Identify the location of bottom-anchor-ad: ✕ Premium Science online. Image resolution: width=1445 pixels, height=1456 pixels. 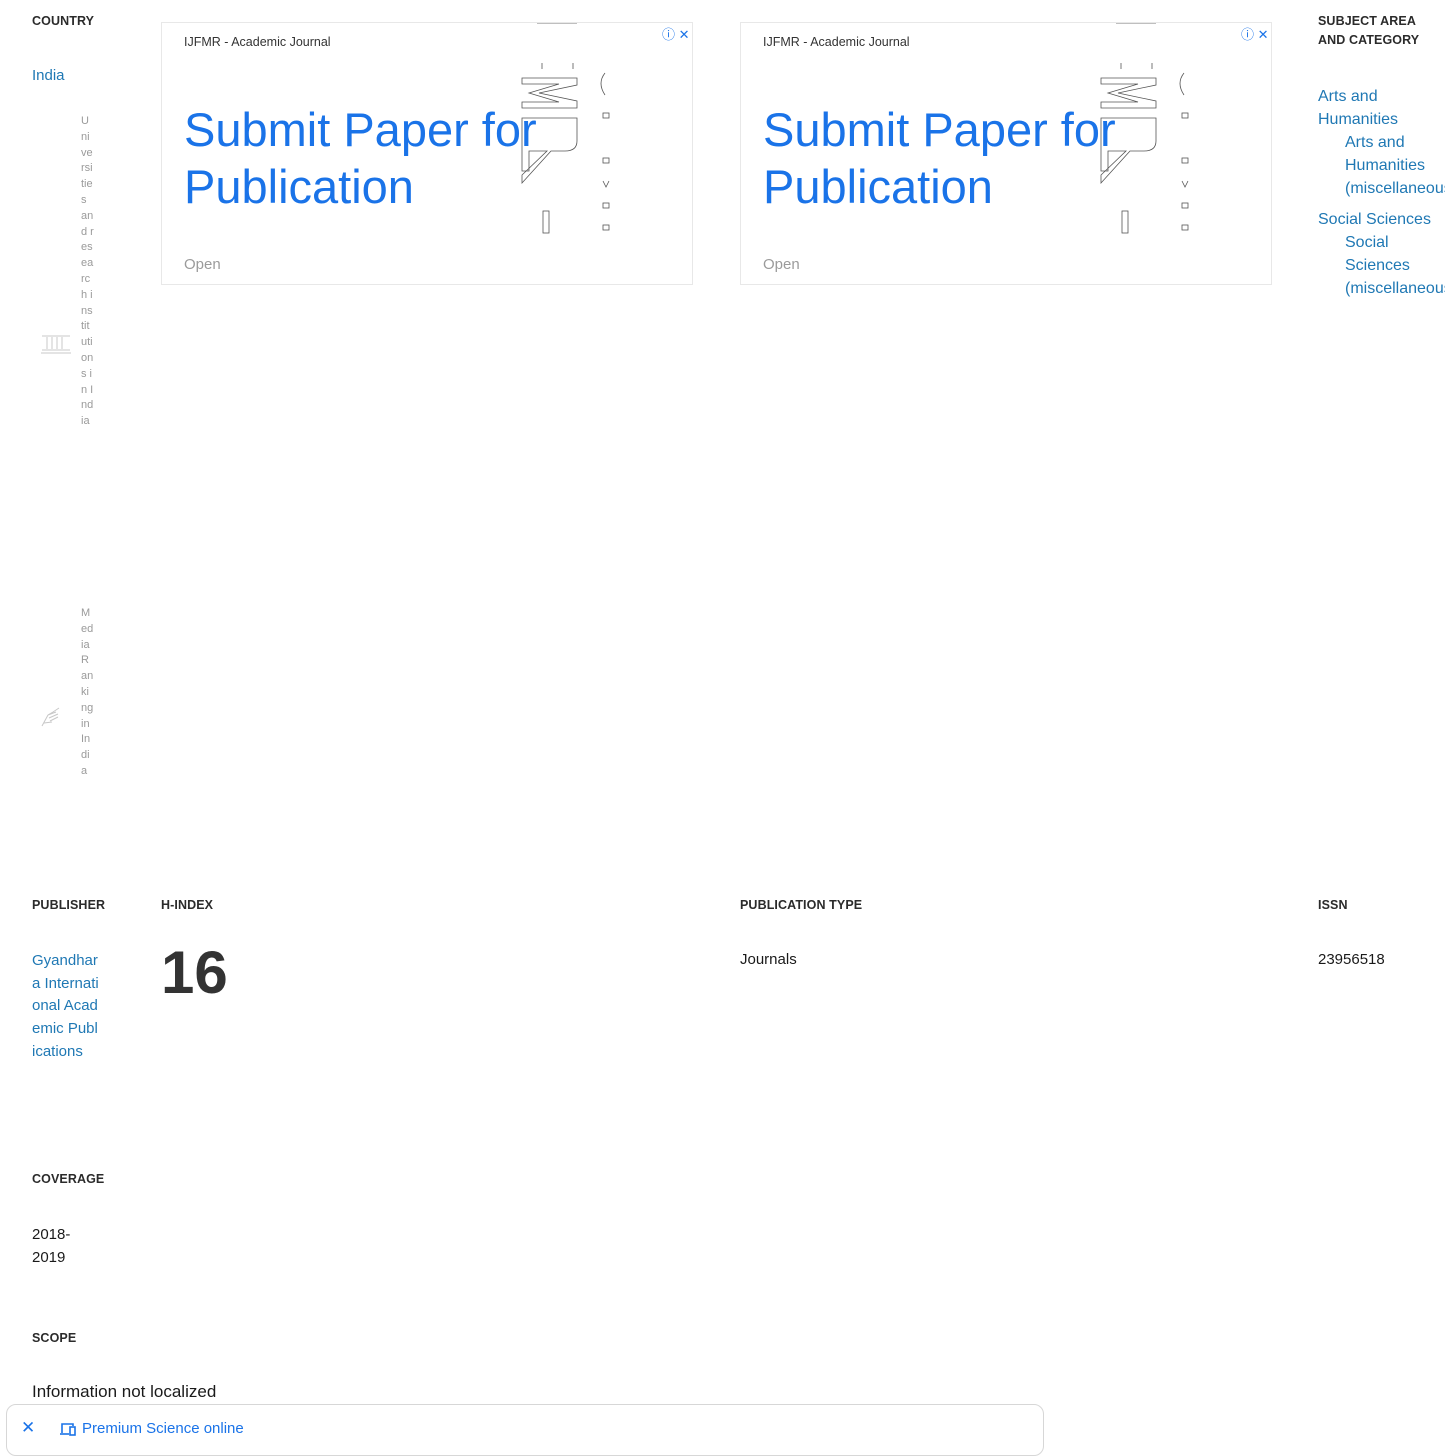
(525, 1430).